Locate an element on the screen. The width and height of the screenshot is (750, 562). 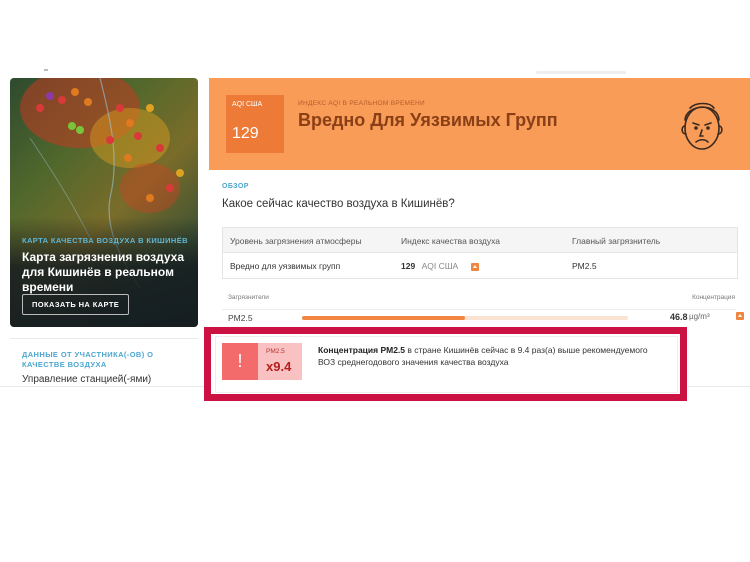
who-bold-text: Концентрация PM2.5 is located at coordinates (362, 350).